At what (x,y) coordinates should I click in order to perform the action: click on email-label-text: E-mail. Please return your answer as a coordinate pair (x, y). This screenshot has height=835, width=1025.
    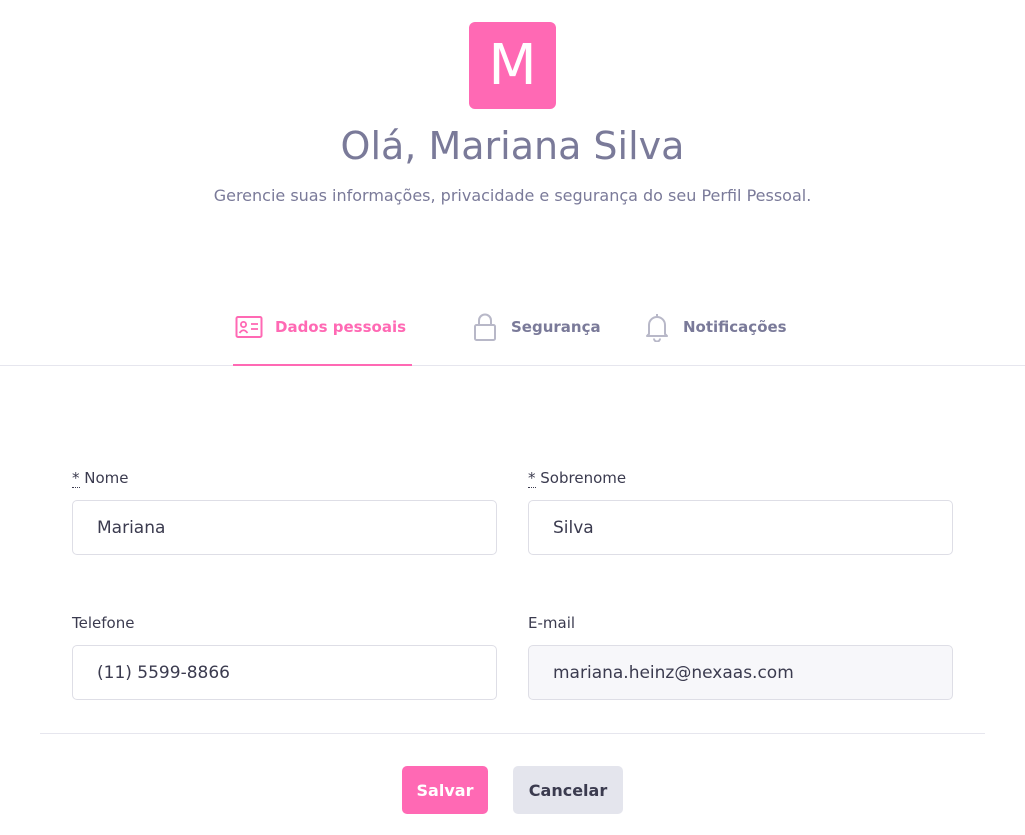
    Looking at the image, I should click on (552, 623).